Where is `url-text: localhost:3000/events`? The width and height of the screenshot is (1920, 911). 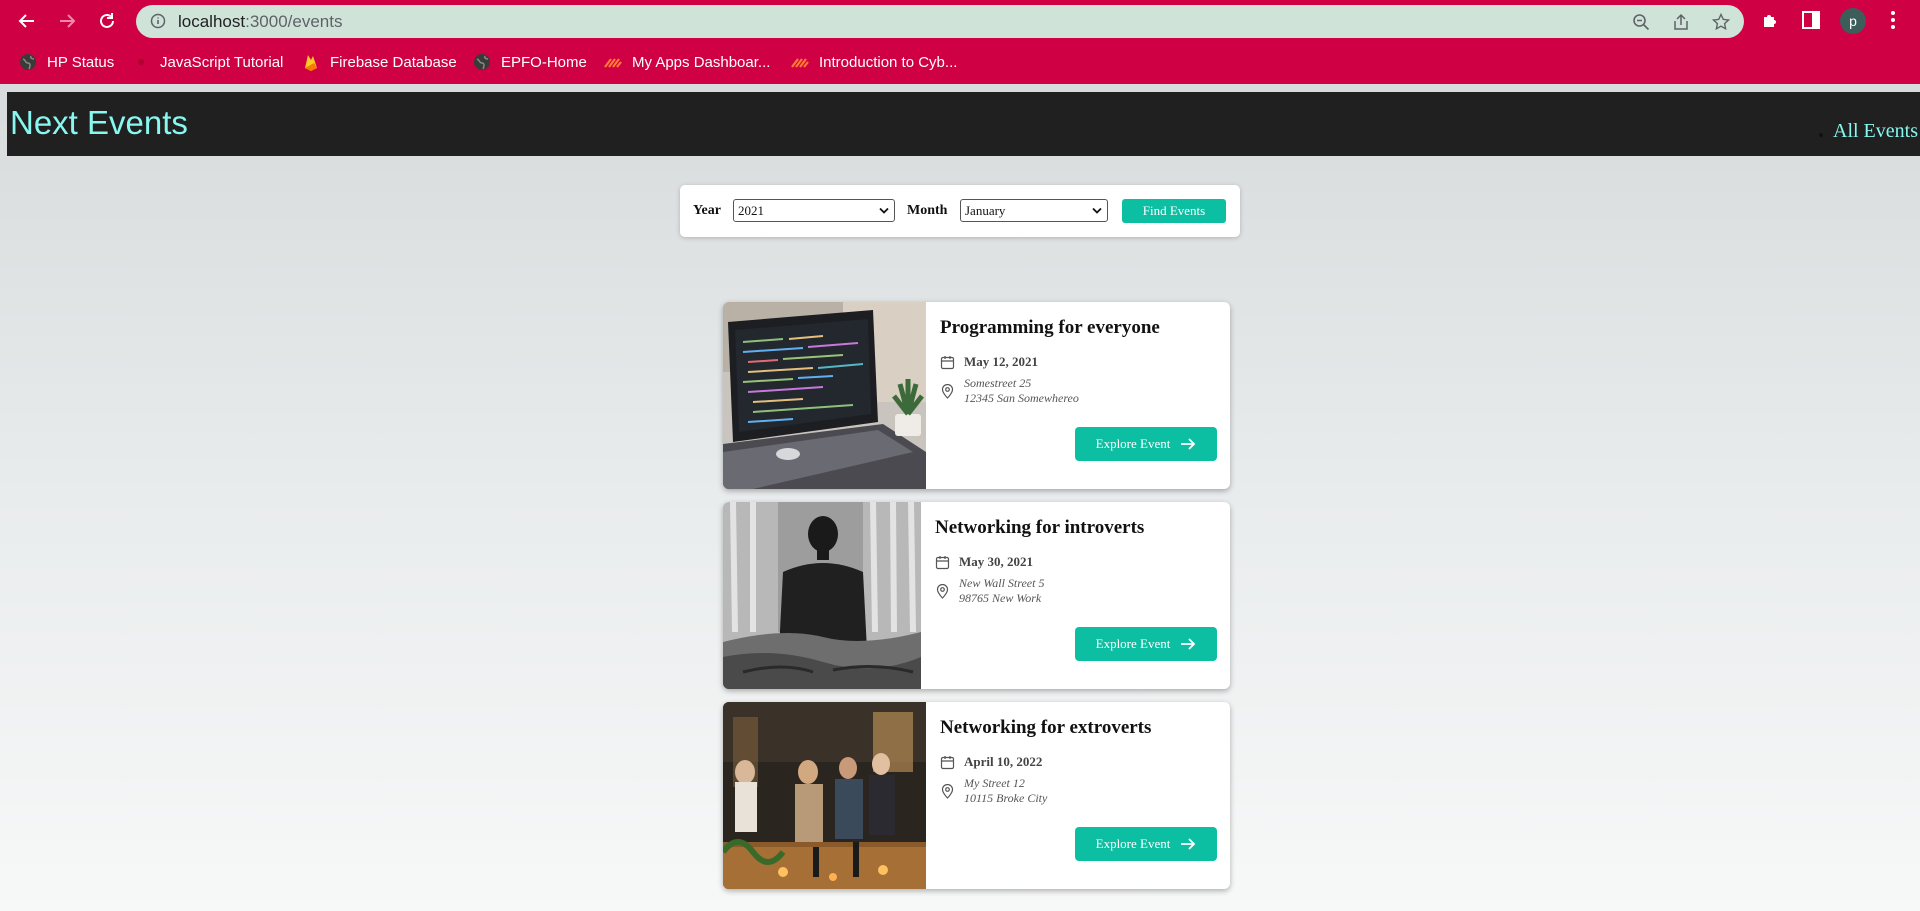
url-text: localhost:3000/events is located at coordinates (260, 21).